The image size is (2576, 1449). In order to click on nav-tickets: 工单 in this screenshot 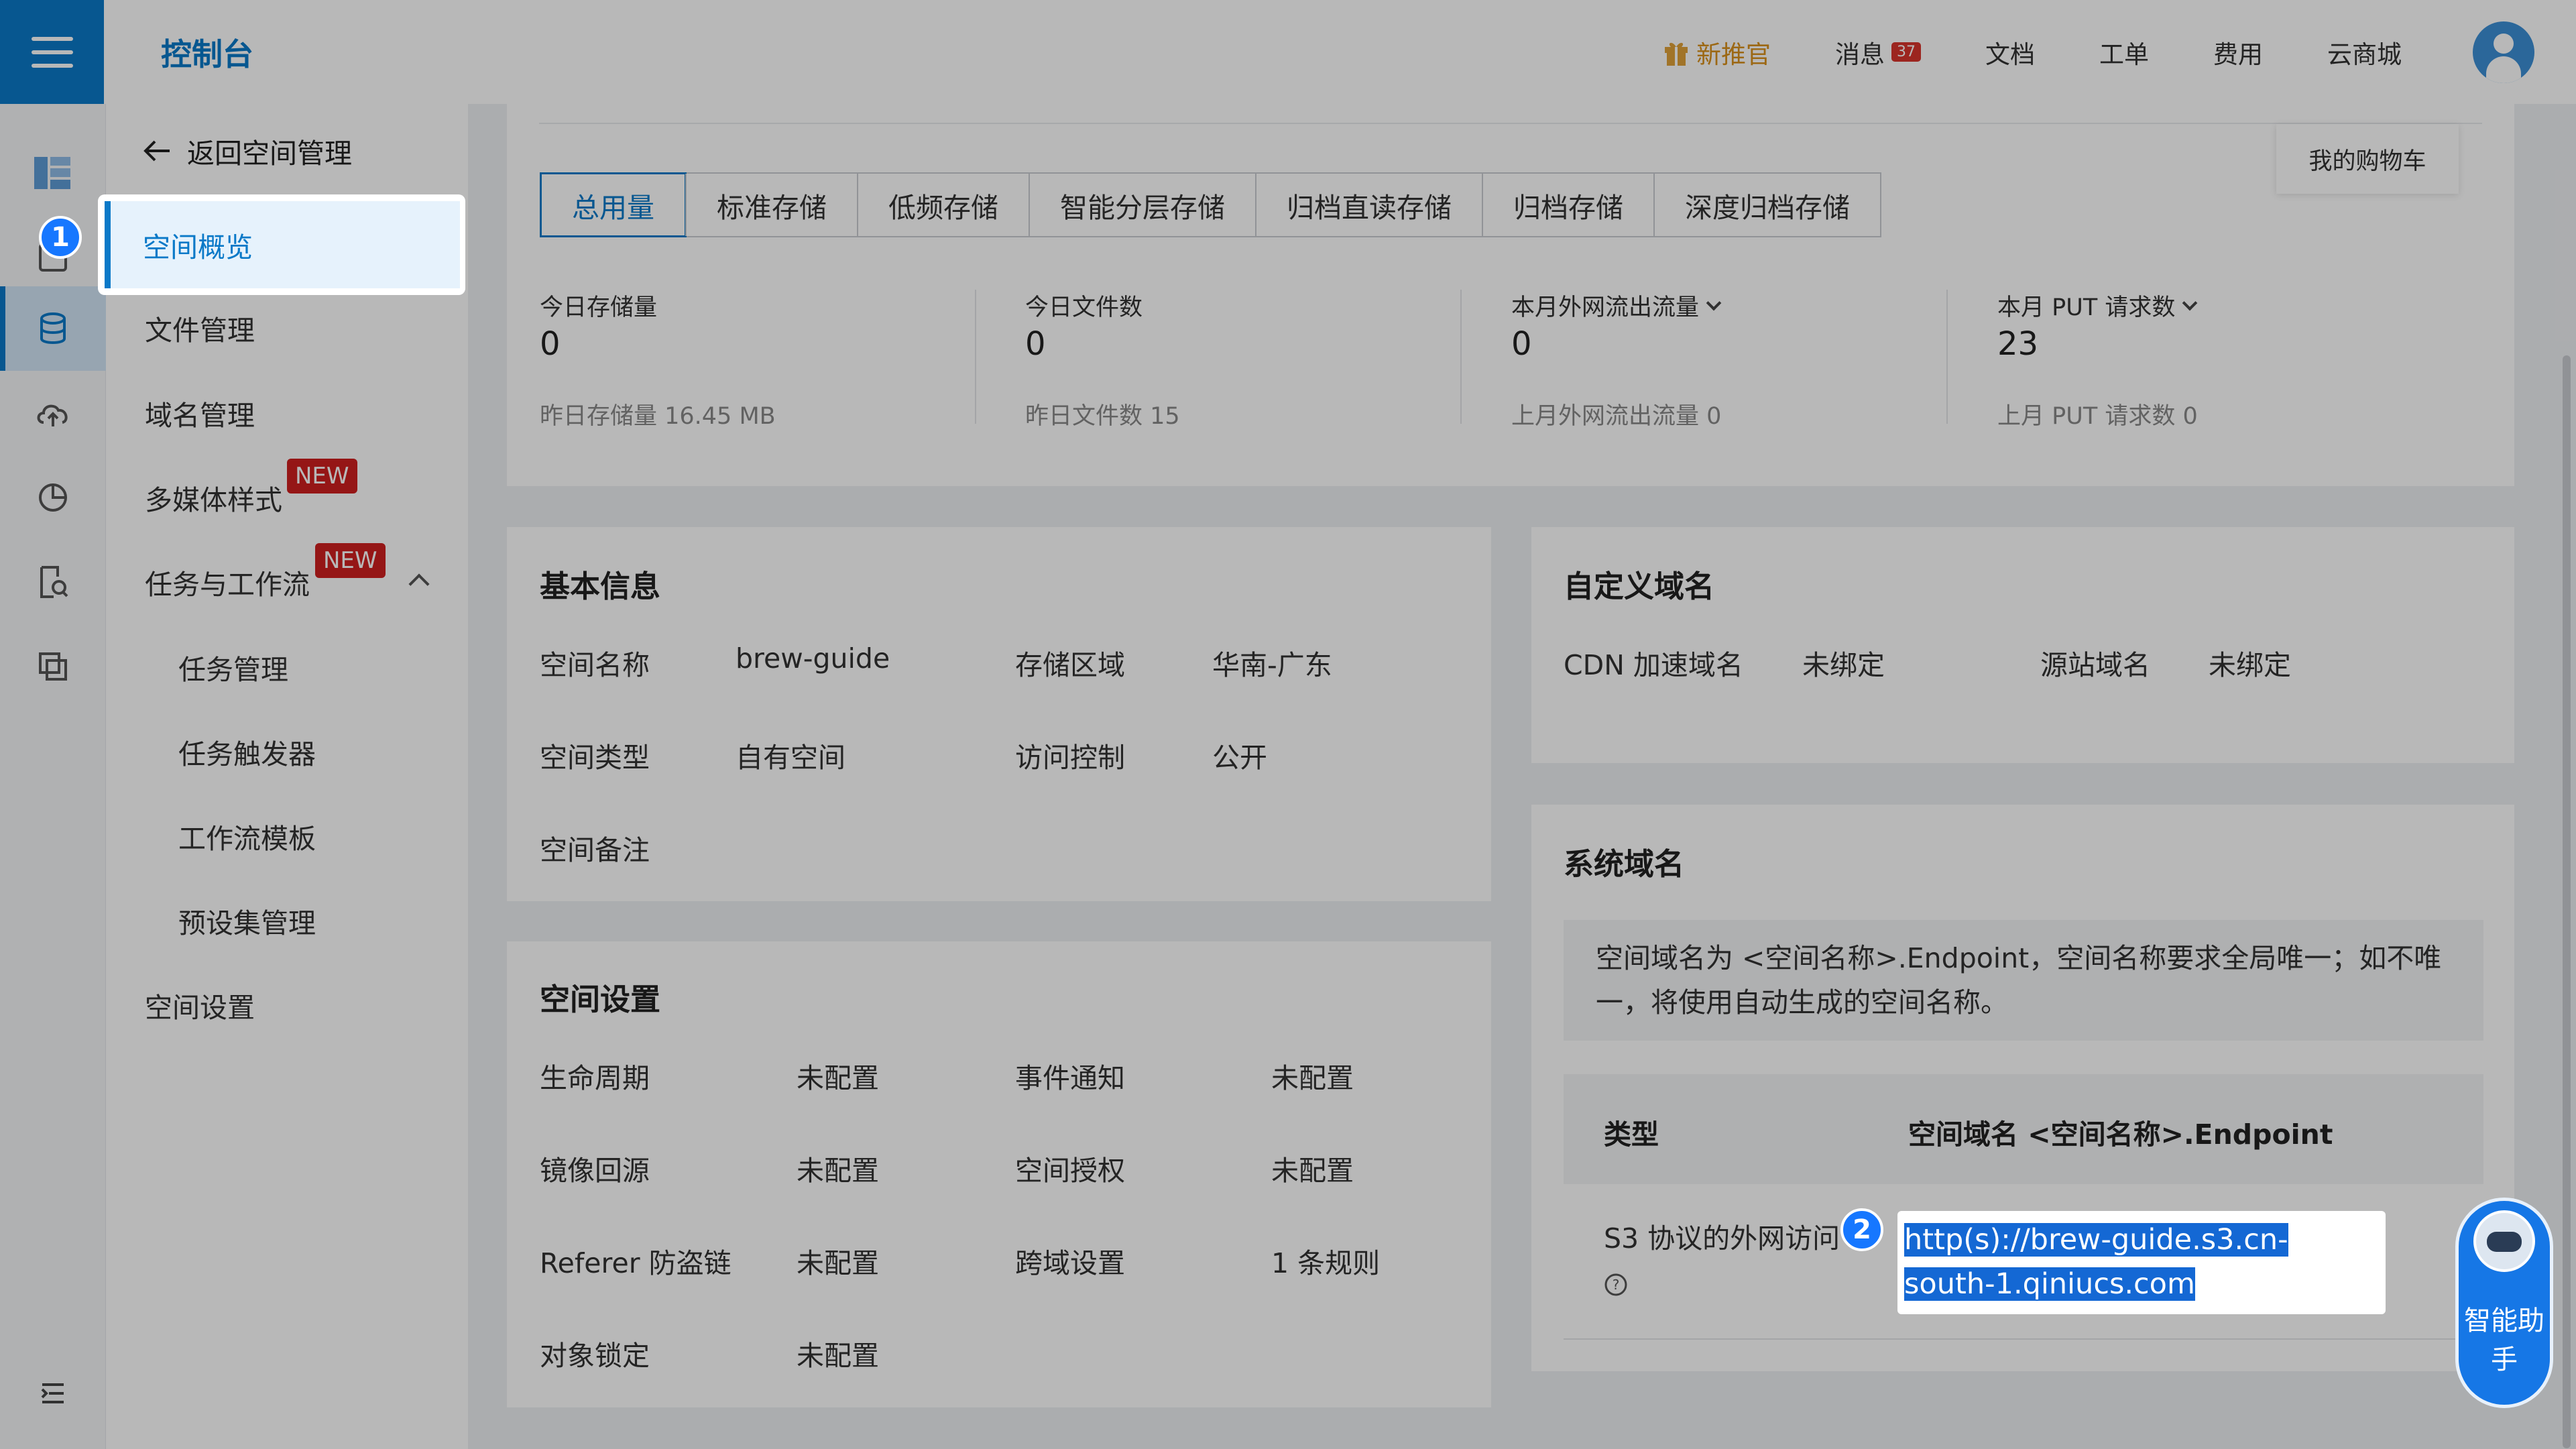, I will do `click(2124, 52)`.